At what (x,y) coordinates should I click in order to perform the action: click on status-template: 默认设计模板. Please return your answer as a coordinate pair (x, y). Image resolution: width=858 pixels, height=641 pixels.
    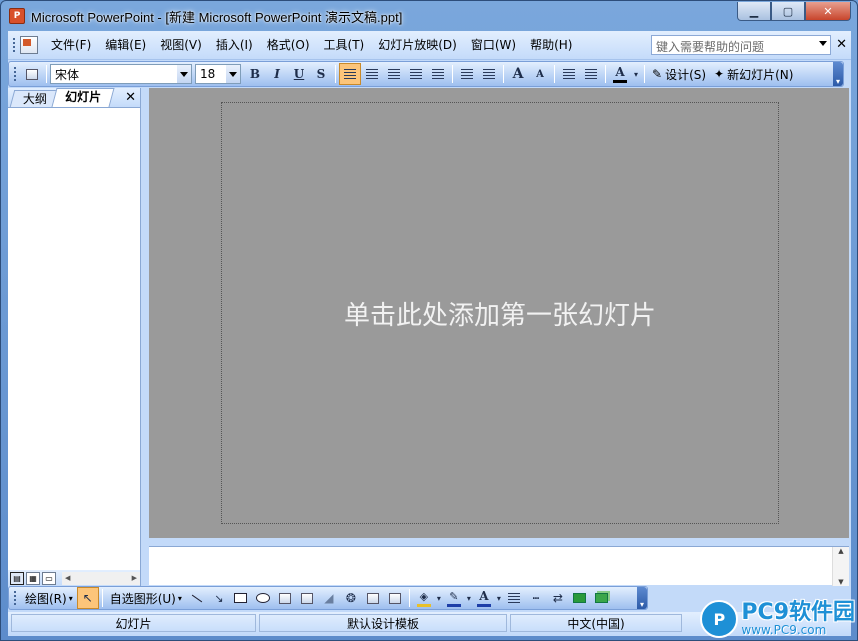
    Looking at the image, I should click on (383, 623).